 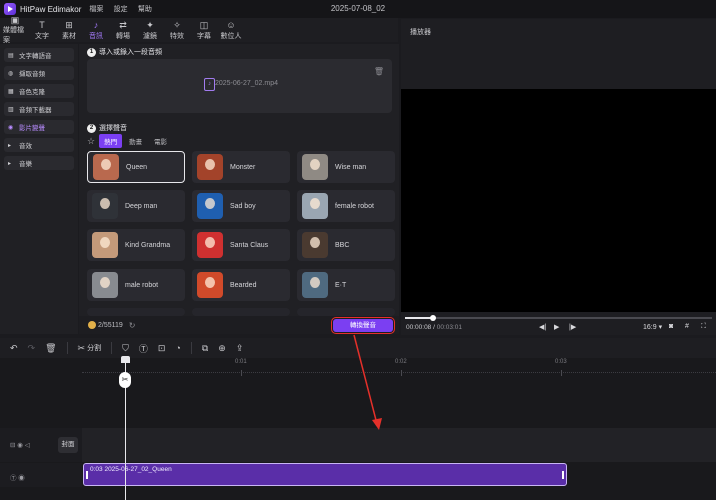 I want to click on voice-card: male robot, so click(x=136, y=285).